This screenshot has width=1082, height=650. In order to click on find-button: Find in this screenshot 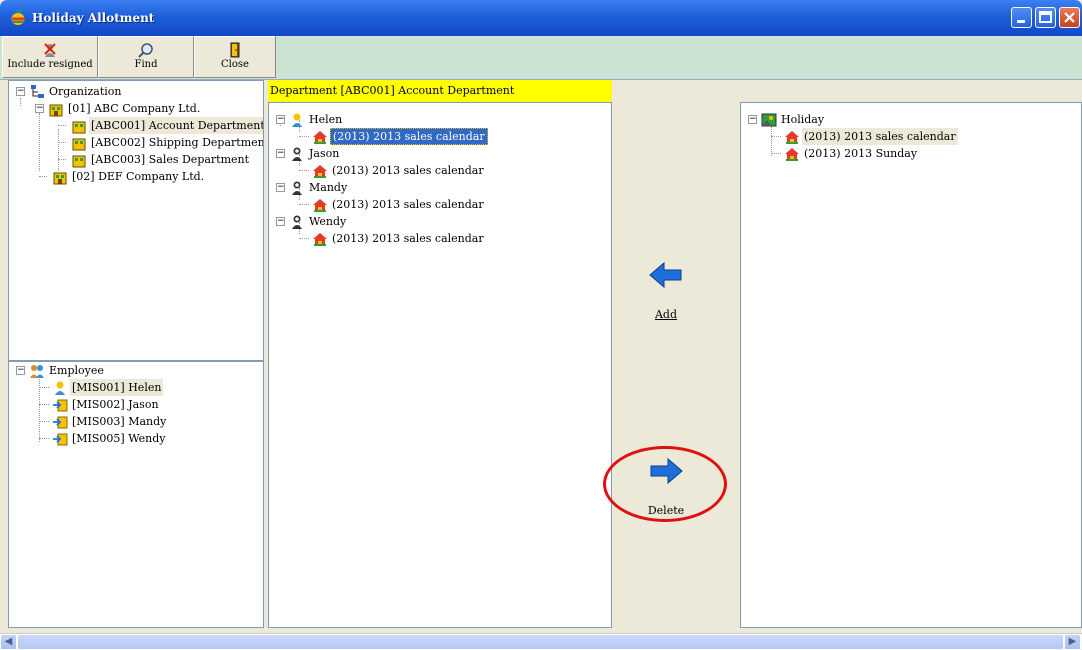, I will do `click(146, 57)`.